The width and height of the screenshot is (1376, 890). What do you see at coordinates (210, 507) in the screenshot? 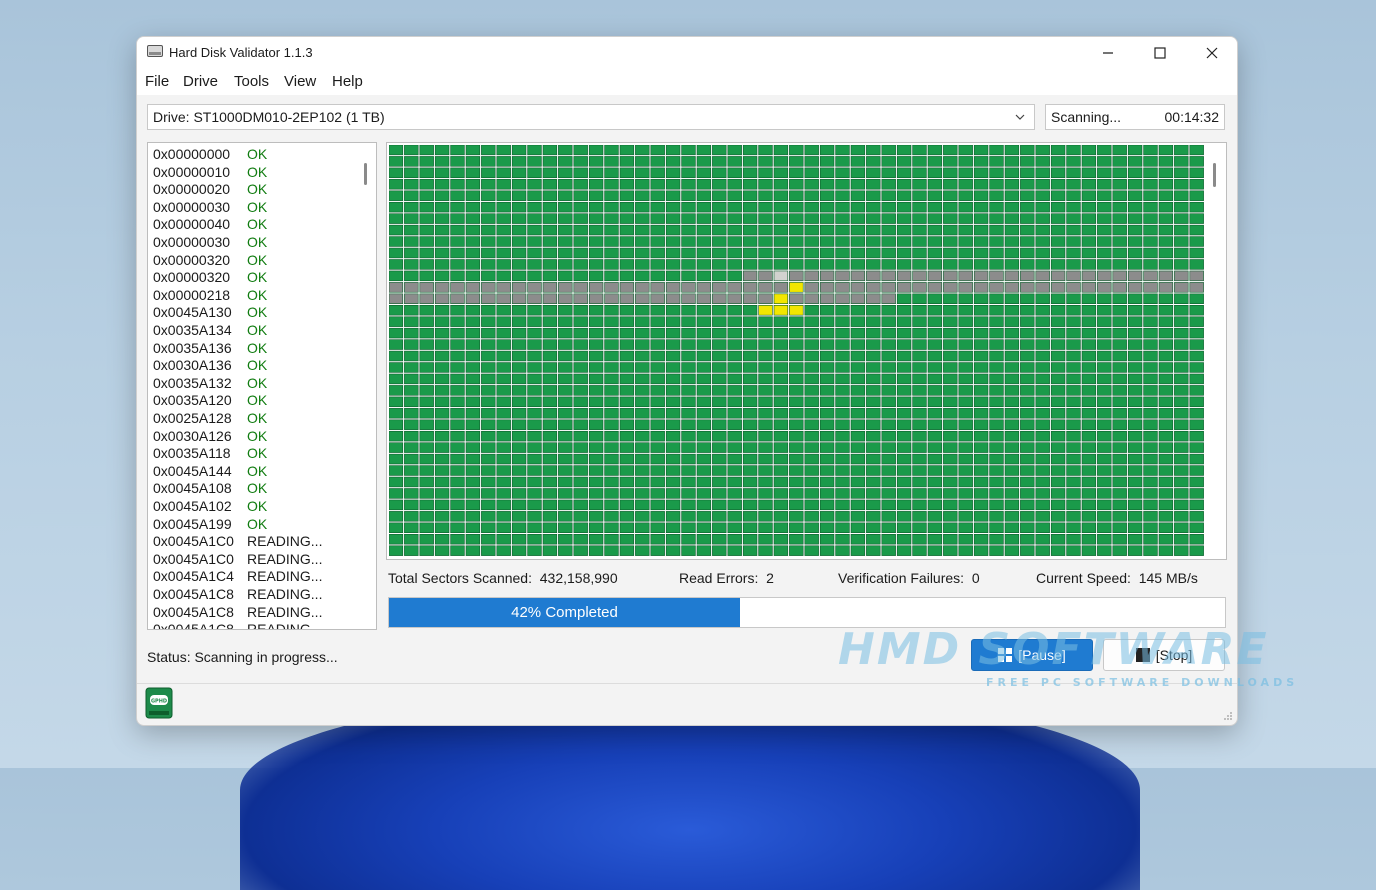
I see `log-row: 0x0045A102 OK` at bounding box center [210, 507].